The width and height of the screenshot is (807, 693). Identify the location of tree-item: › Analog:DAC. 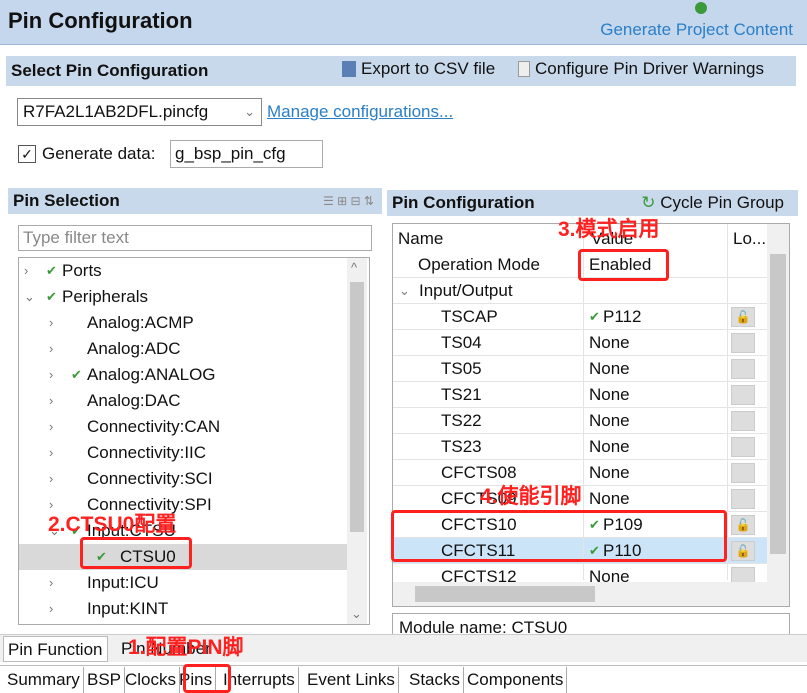
(183, 401).